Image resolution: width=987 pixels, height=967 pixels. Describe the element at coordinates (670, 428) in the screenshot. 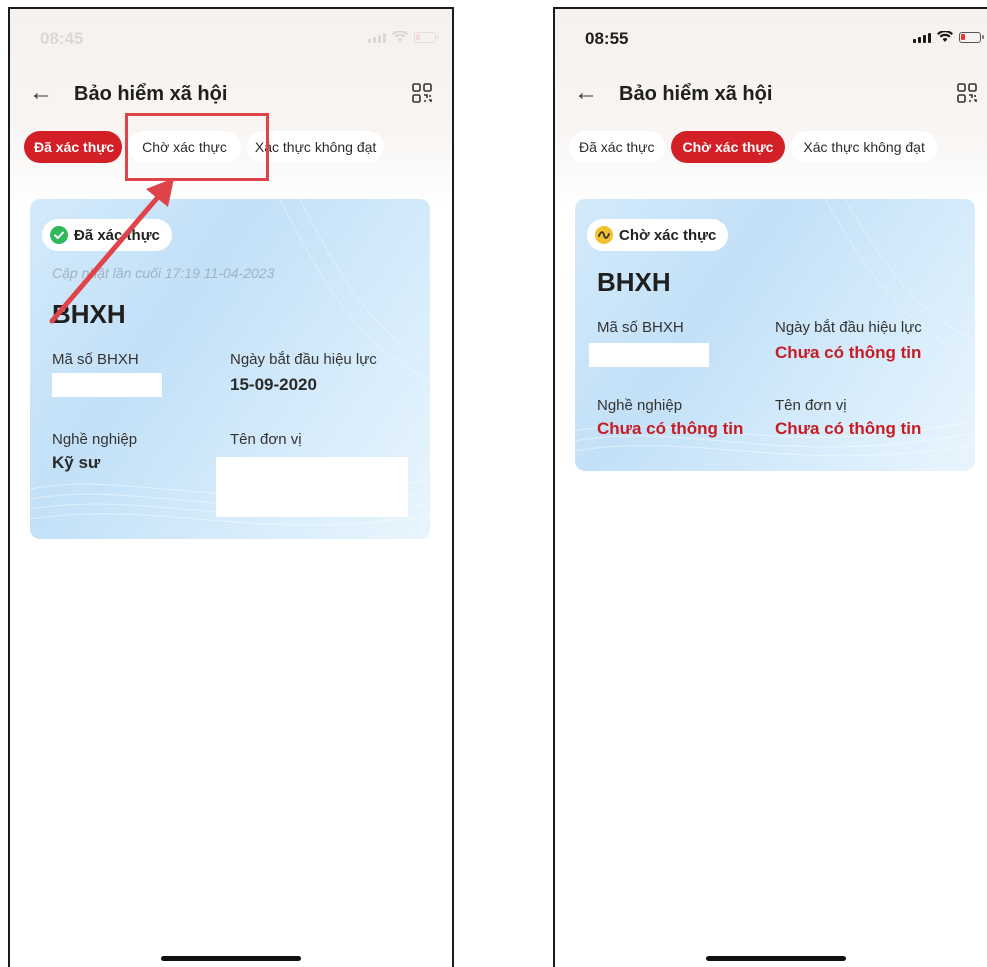

I see `field-value-occupation: Chưa có thông tin` at that location.